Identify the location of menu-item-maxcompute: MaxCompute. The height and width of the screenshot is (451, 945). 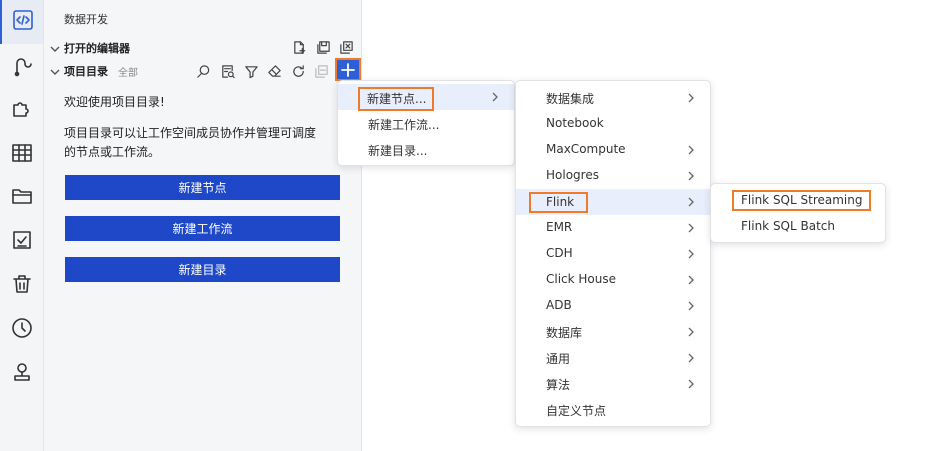
(613, 150).